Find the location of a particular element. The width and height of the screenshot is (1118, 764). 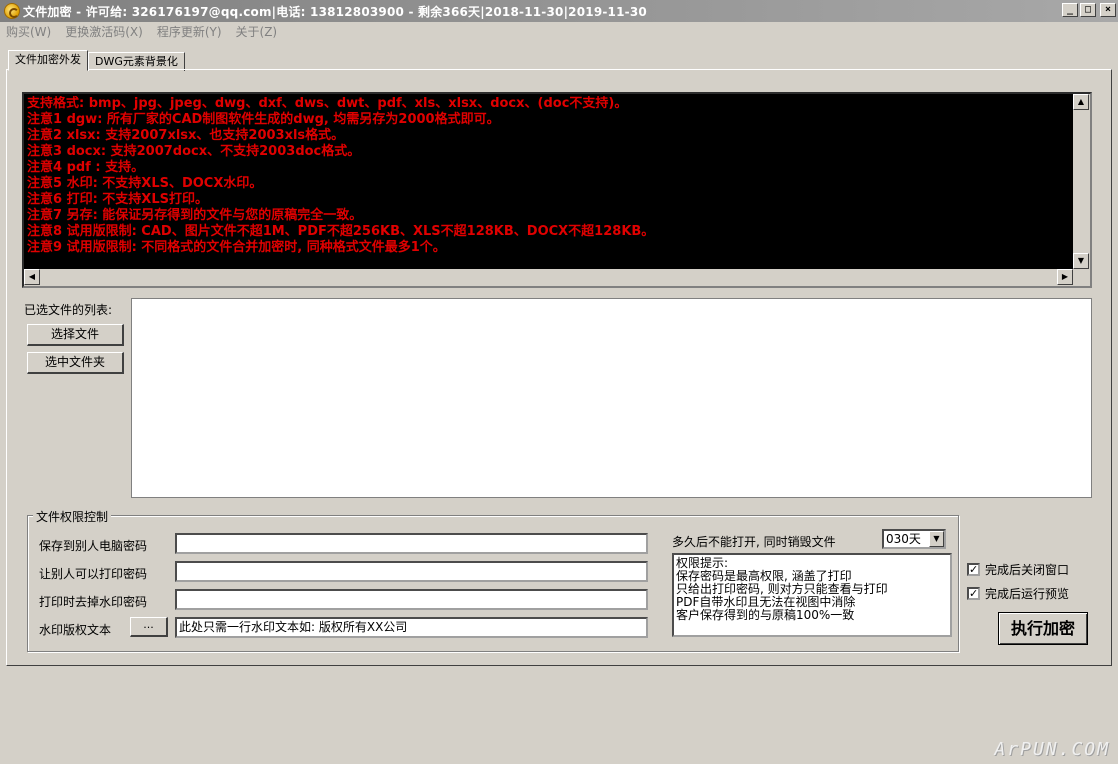

scroll-left-icon: ◀ is located at coordinates (32, 277).